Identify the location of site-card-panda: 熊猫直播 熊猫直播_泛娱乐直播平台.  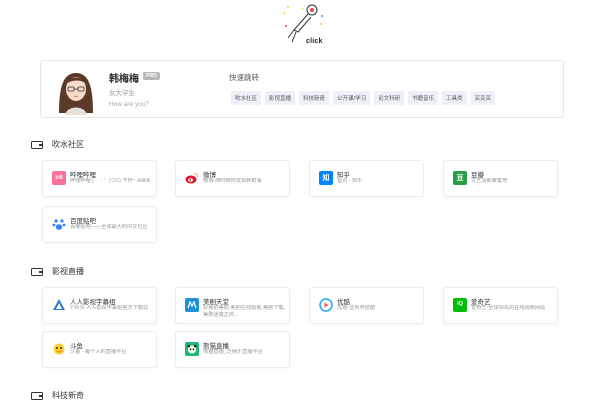
(232, 349).